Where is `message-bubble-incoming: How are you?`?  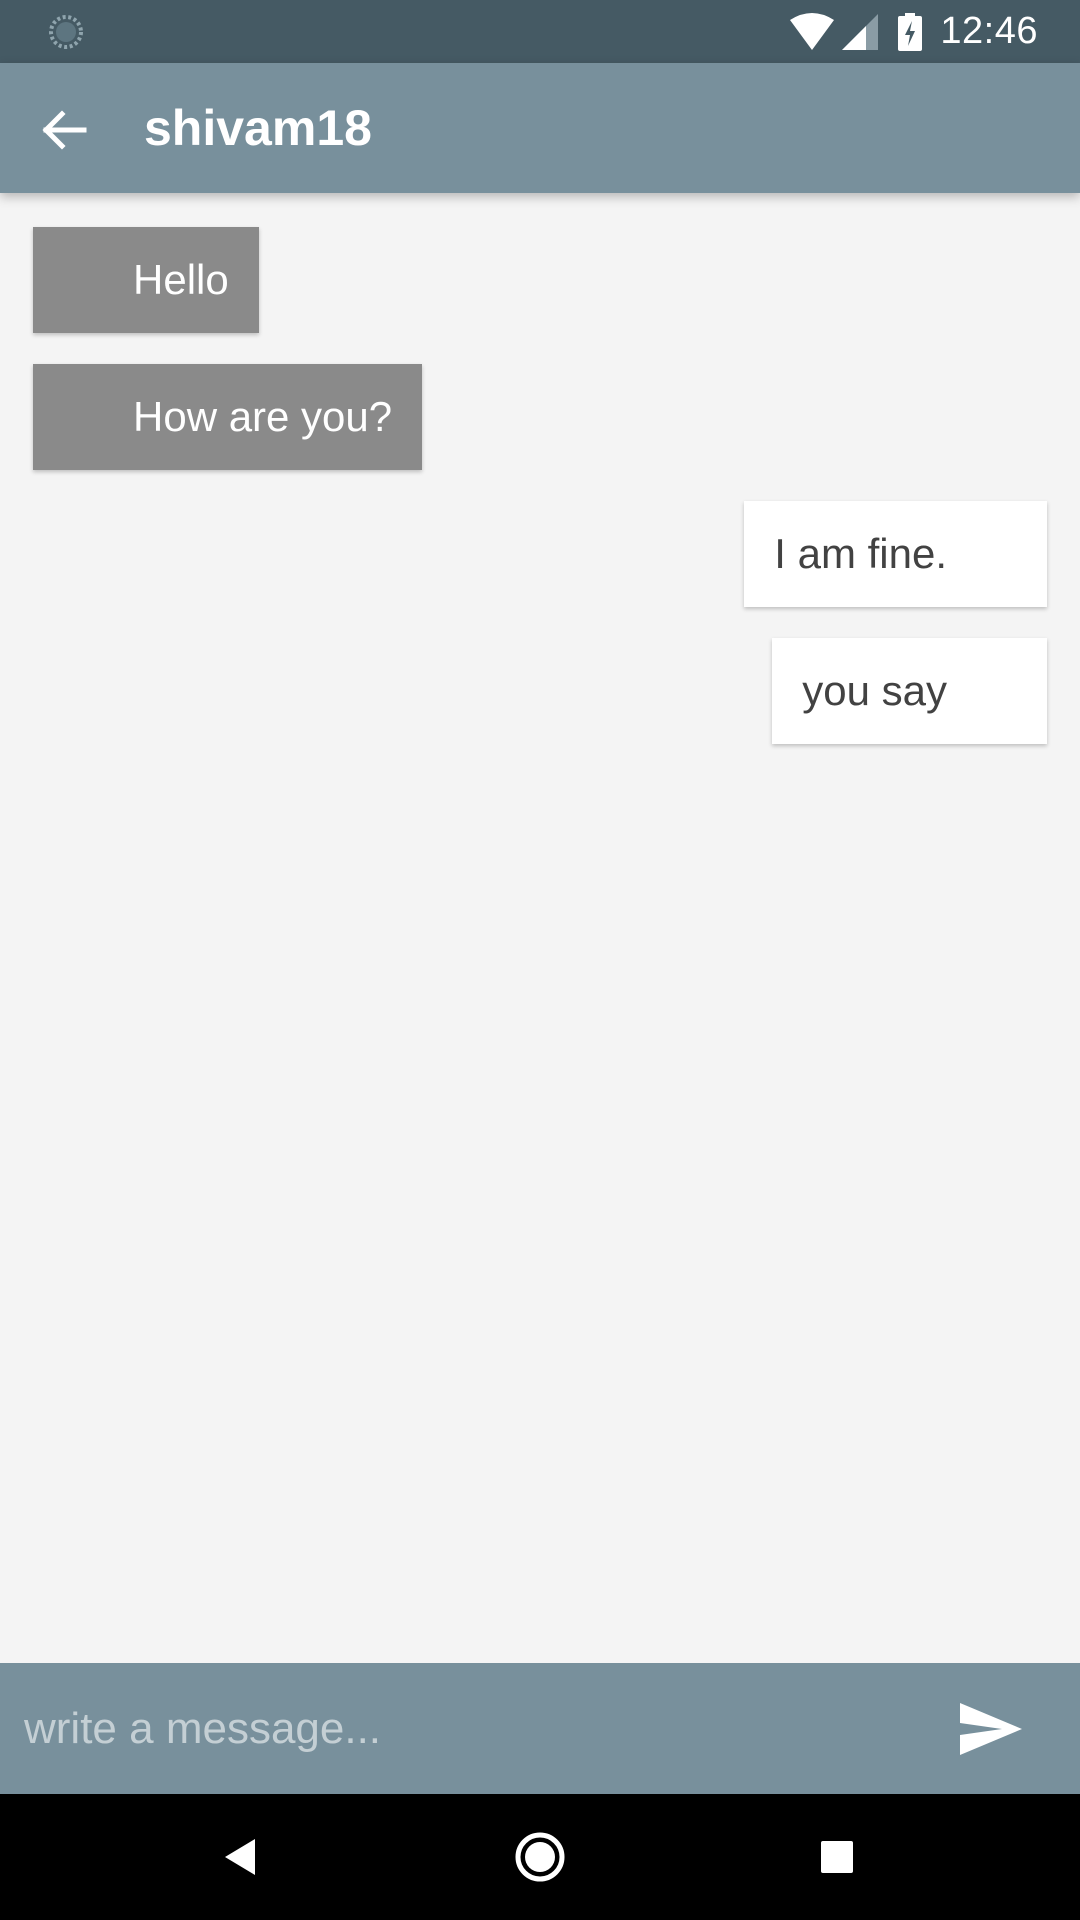
message-bubble-incoming: How are you? is located at coordinates (228, 417).